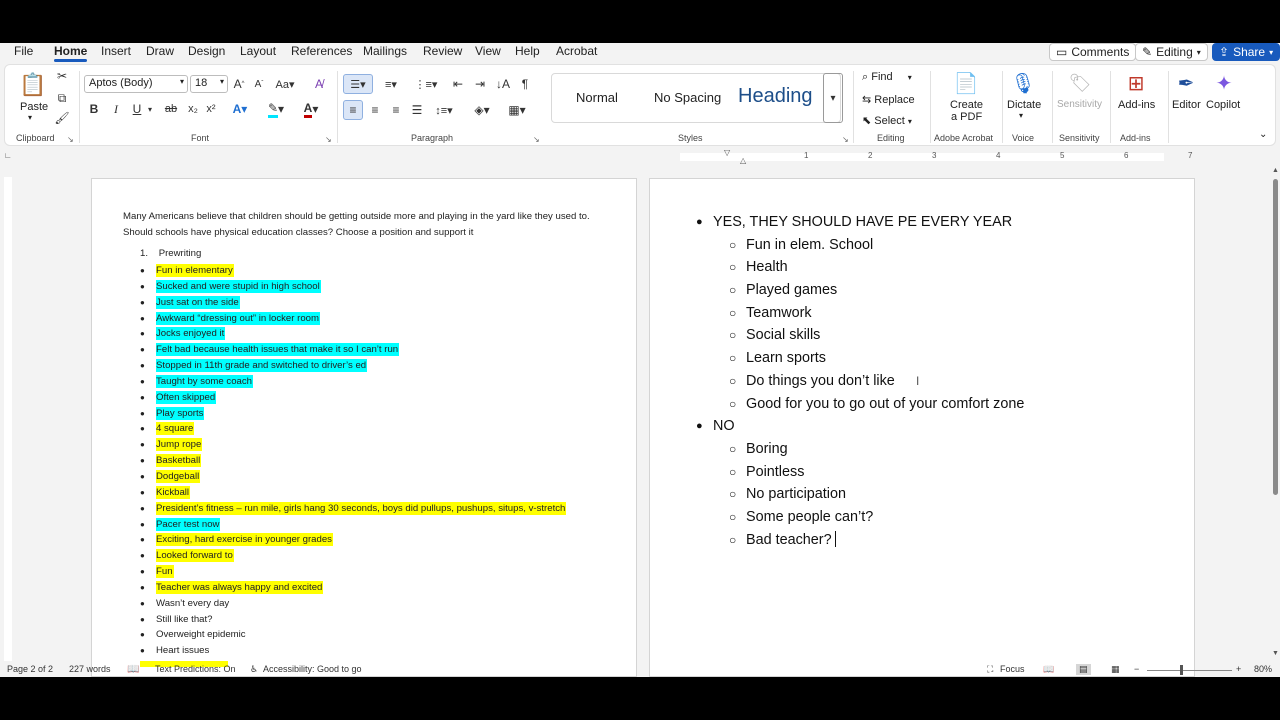 The height and width of the screenshot is (720, 1280). What do you see at coordinates (193, 109) in the screenshot?
I see `subscript-icon: x₂` at bounding box center [193, 109].